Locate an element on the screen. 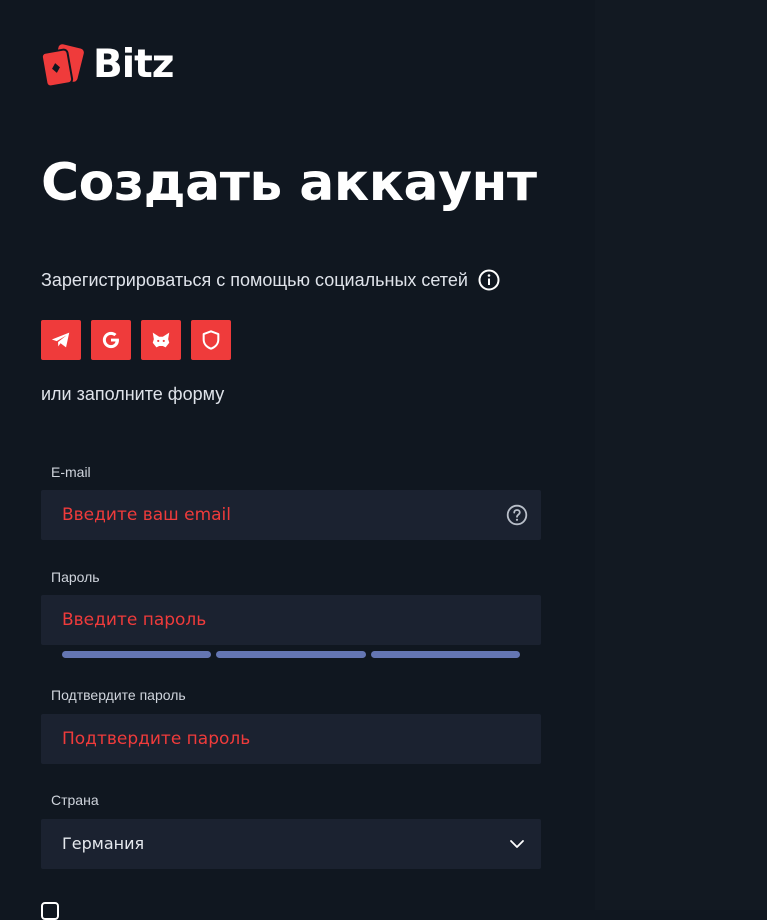 The image size is (767, 920). password-label: Пароль is located at coordinates (75, 577).